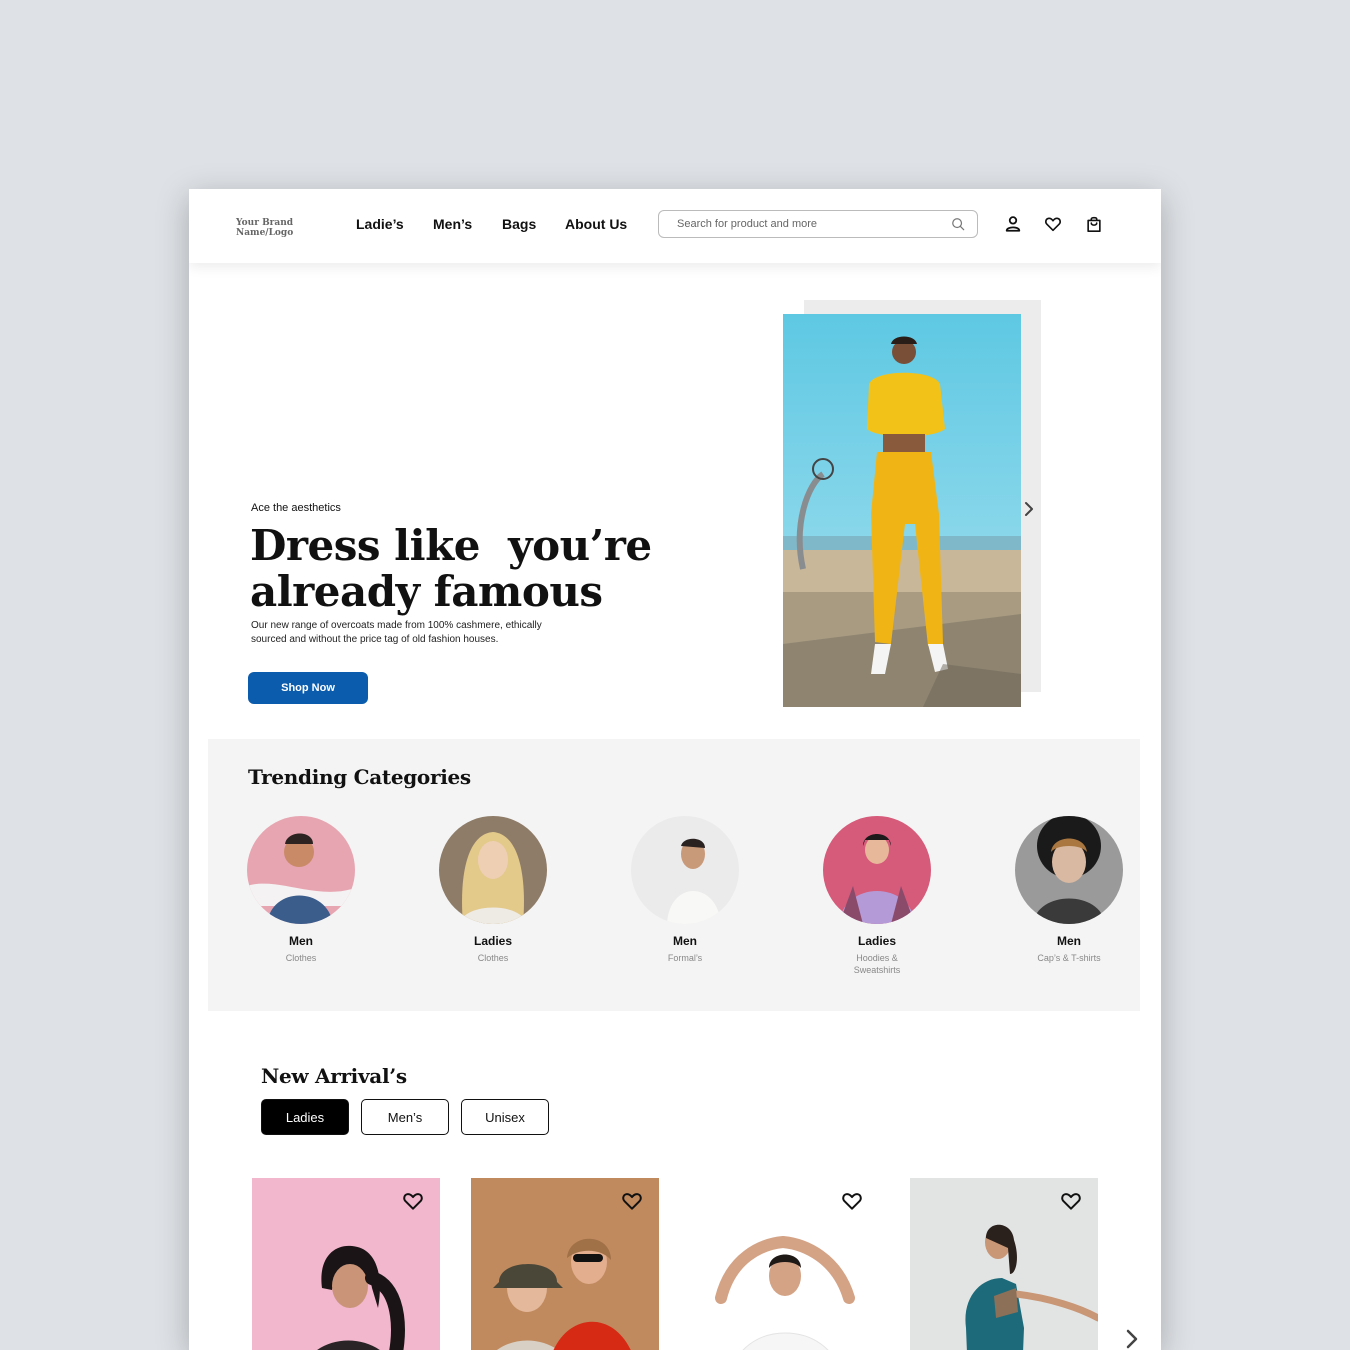 The height and width of the screenshot is (1350, 1350). What do you see at coordinates (596, 224) in the screenshot?
I see `nav-about-us: About Us` at bounding box center [596, 224].